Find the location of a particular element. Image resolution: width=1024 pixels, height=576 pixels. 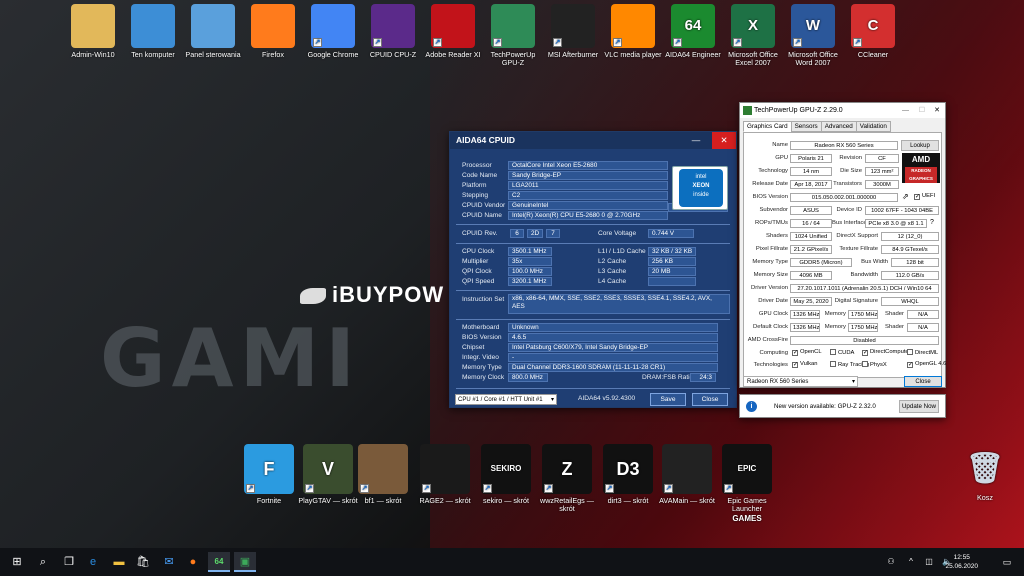

notifications-icon: ▭ is located at coordinates (1007, 562).